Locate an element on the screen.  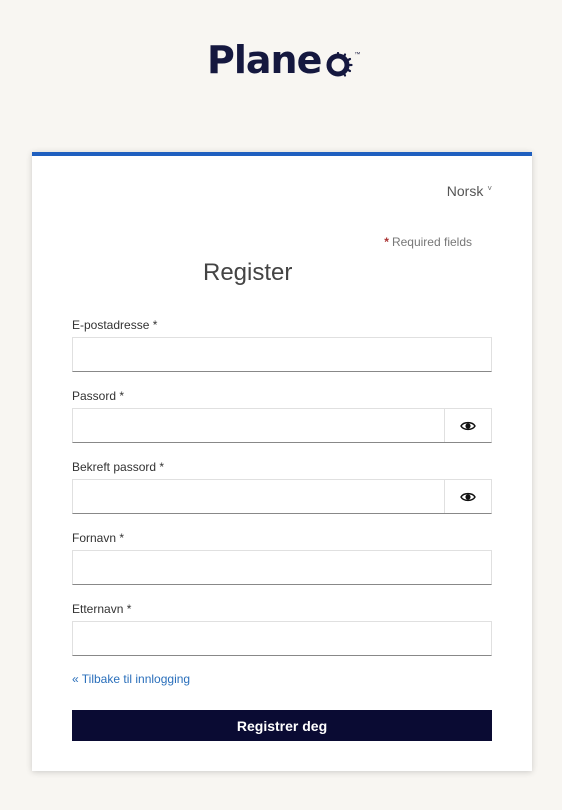
confirm-password-field-group: Bekreft passord * is located at coordinates (282, 487).